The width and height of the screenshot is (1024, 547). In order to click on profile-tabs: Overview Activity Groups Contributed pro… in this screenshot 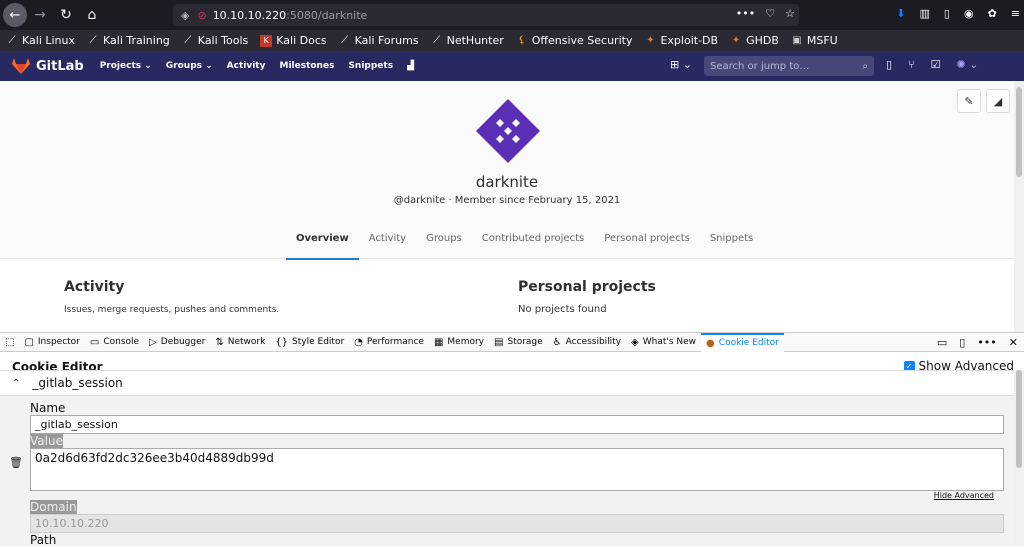, I will do `click(524, 243)`.